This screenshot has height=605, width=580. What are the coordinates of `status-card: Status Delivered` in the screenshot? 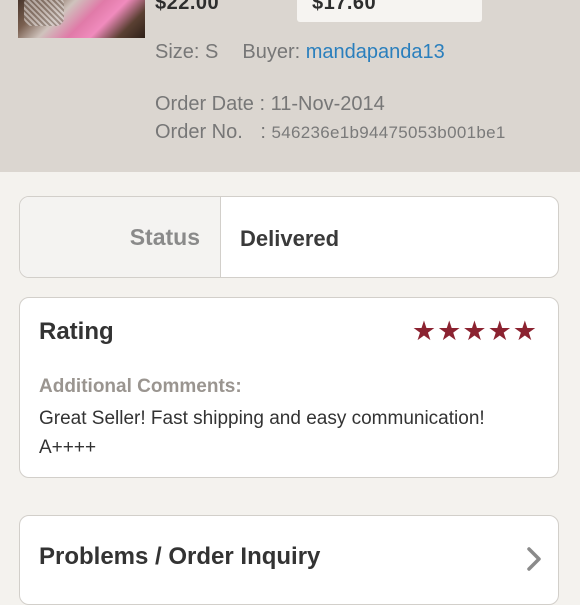 It's located at (289, 237).